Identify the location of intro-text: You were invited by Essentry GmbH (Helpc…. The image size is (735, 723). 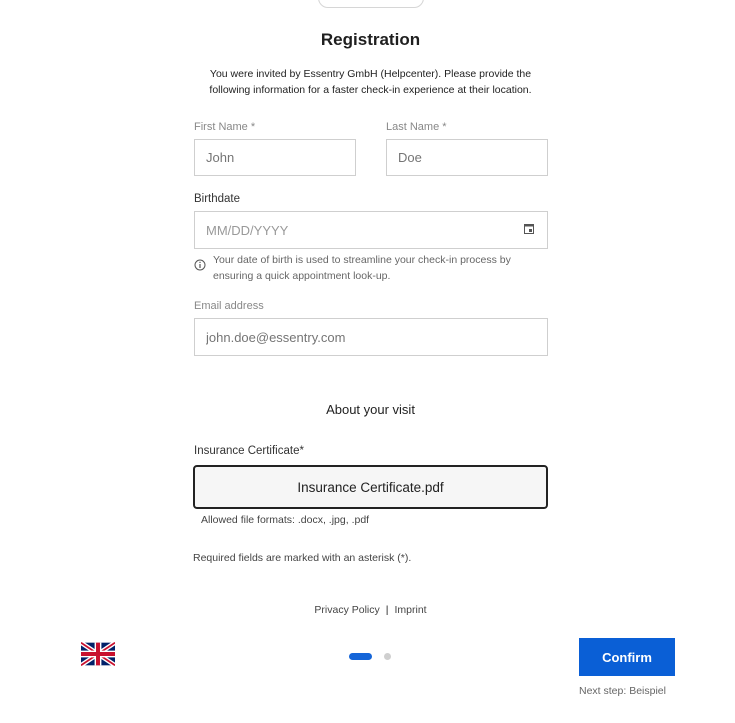
(370, 82).